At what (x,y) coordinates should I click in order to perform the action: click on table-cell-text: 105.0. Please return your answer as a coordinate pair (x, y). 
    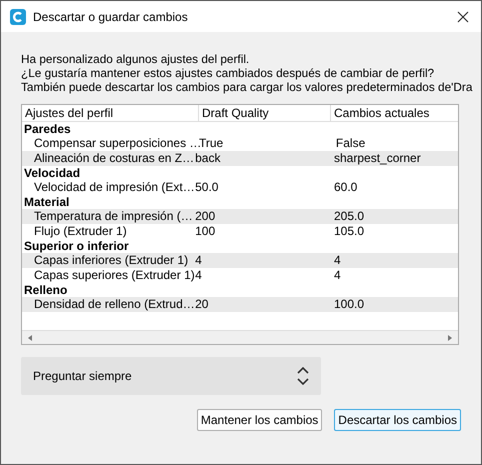
    Looking at the image, I should click on (349, 231).